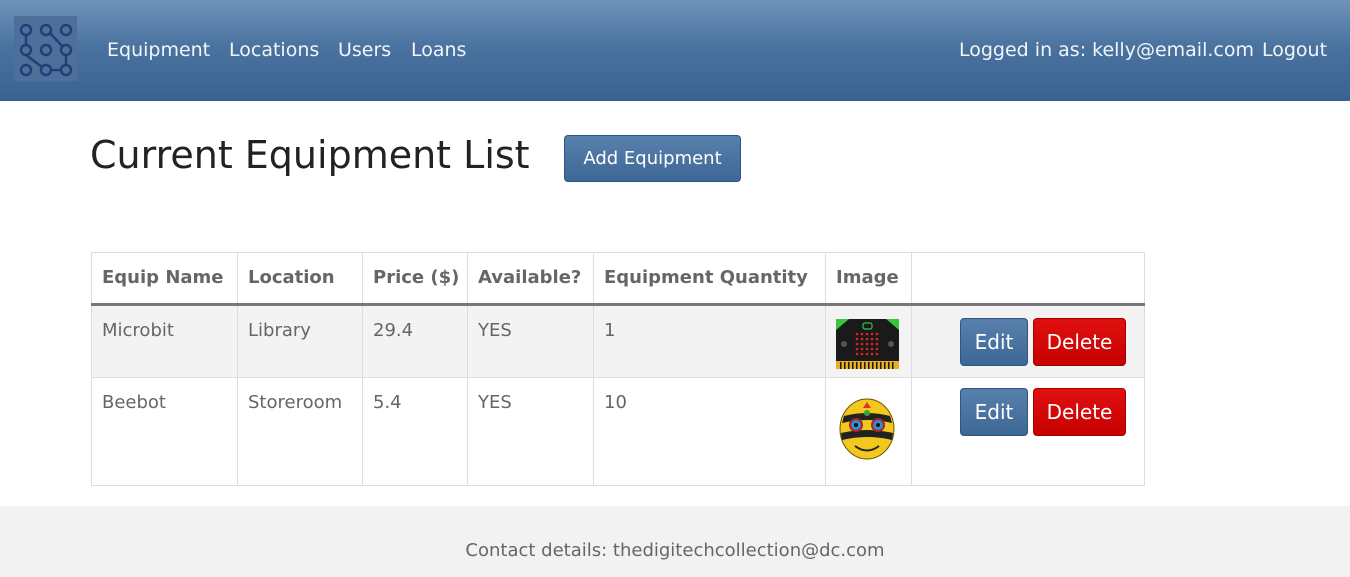  I want to click on table-row: Beebot Storeroom 5.4 YES 10 Edit Delete, so click(618, 431).